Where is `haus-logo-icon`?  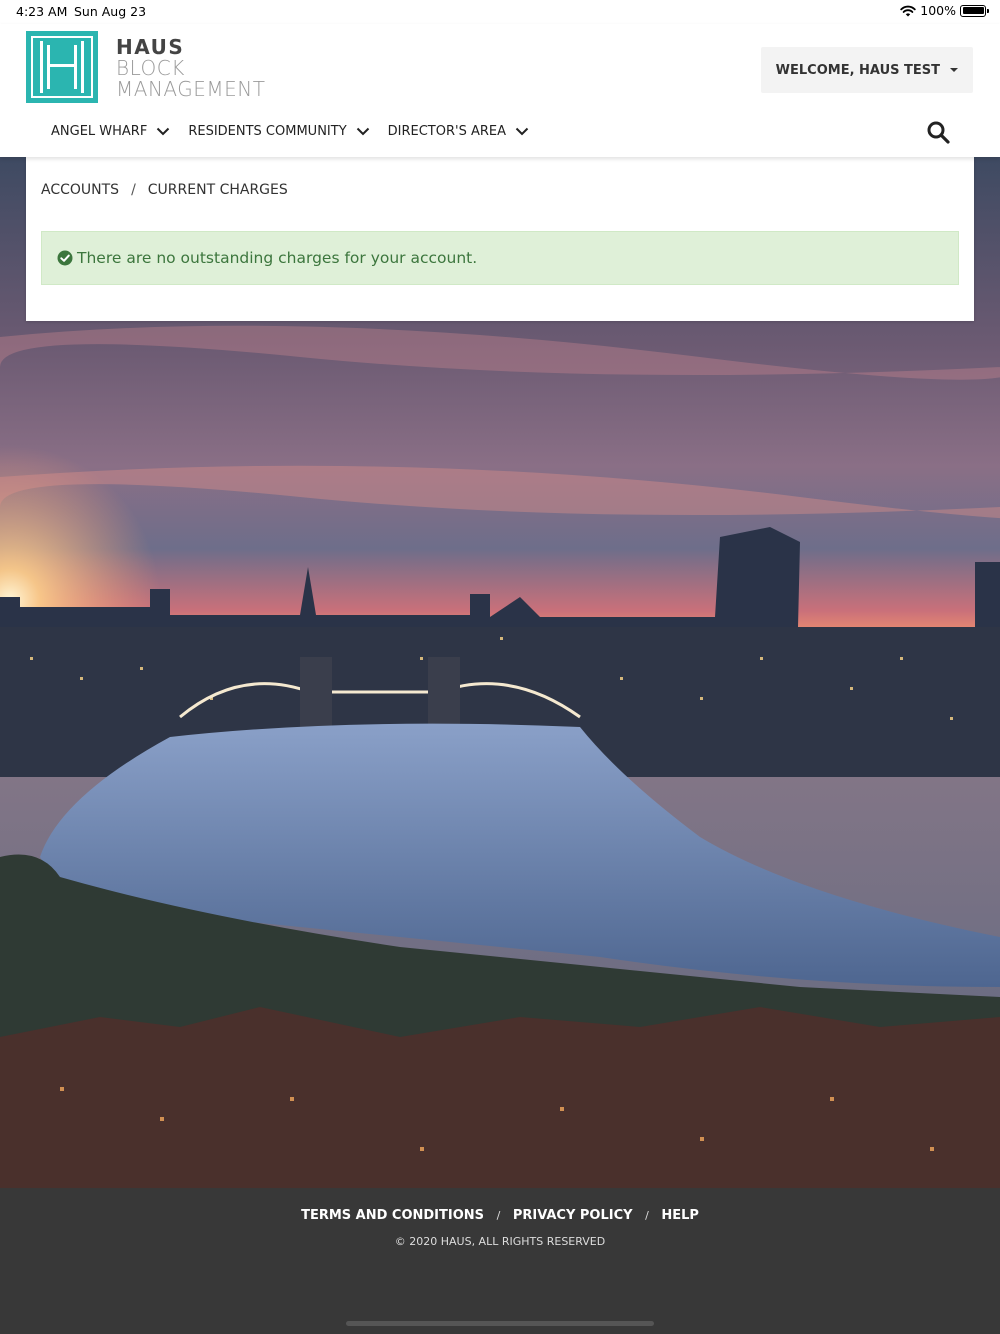
haus-logo-icon is located at coordinates (62, 67).